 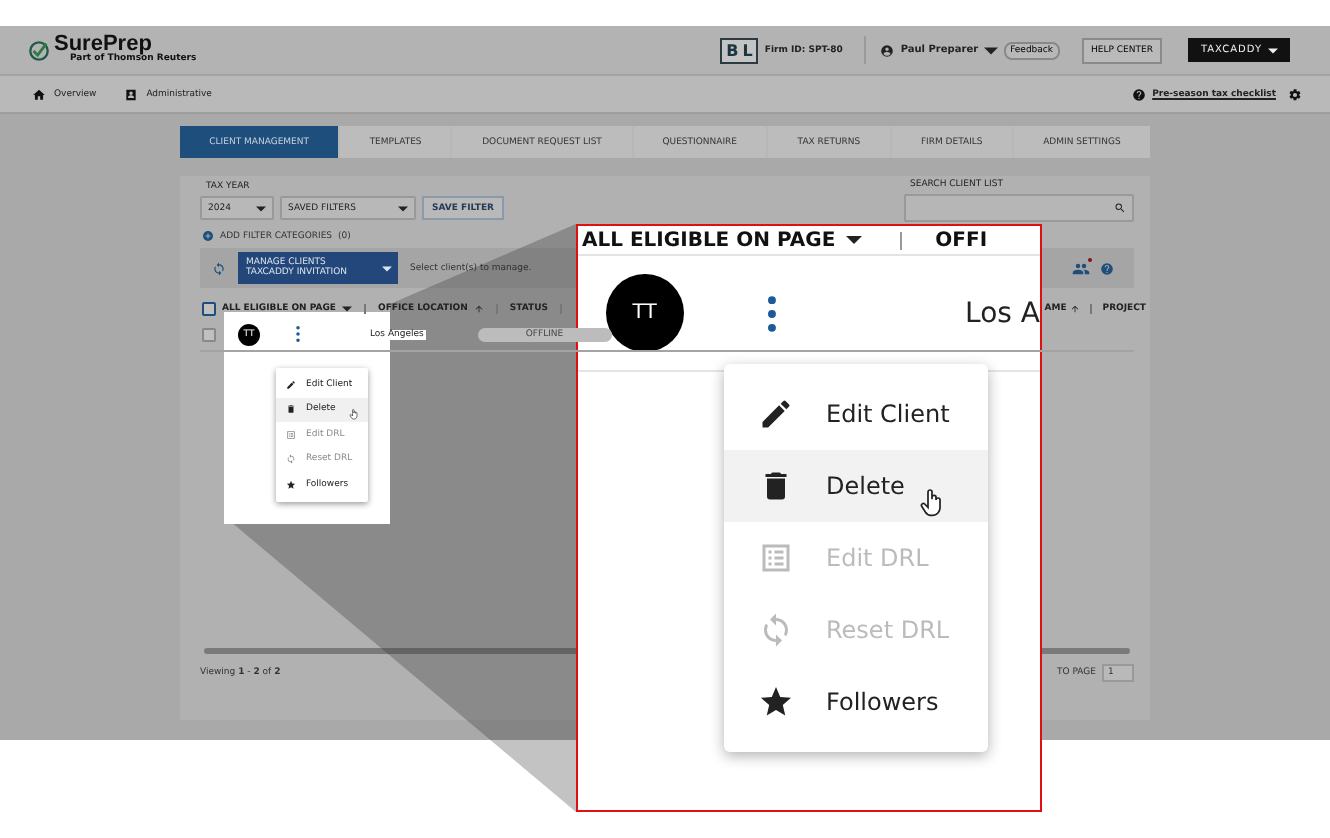 I want to click on more-options-icon, so click(x=771, y=313).